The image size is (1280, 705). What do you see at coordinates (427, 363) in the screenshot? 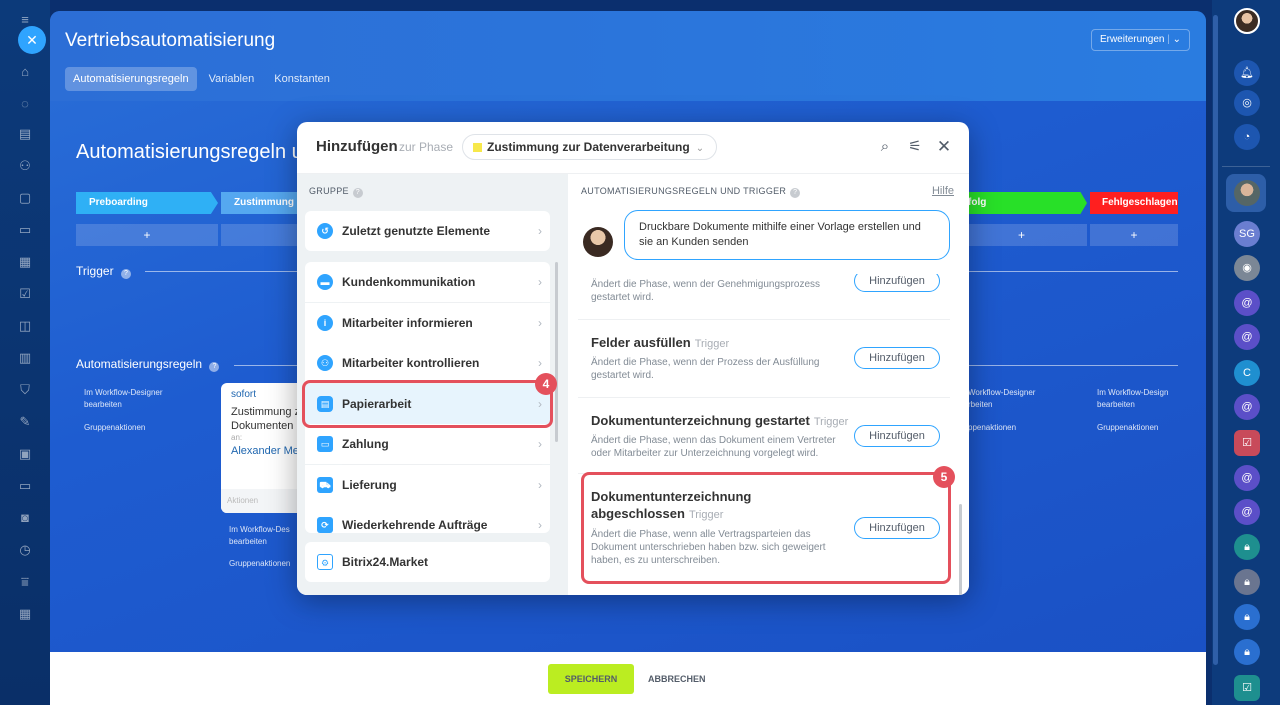
I see `group-item-control-employees: ⚇ Mitarbeiter kontrollieren ›` at bounding box center [427, 363].